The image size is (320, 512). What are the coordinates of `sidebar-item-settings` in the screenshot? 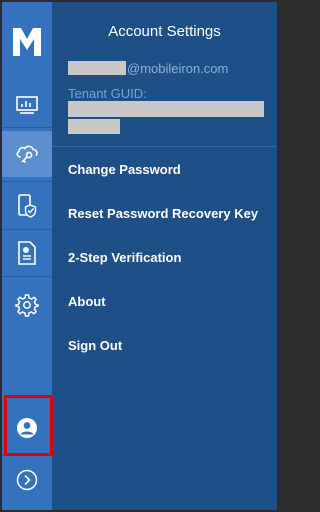 It's located at (27, 305).